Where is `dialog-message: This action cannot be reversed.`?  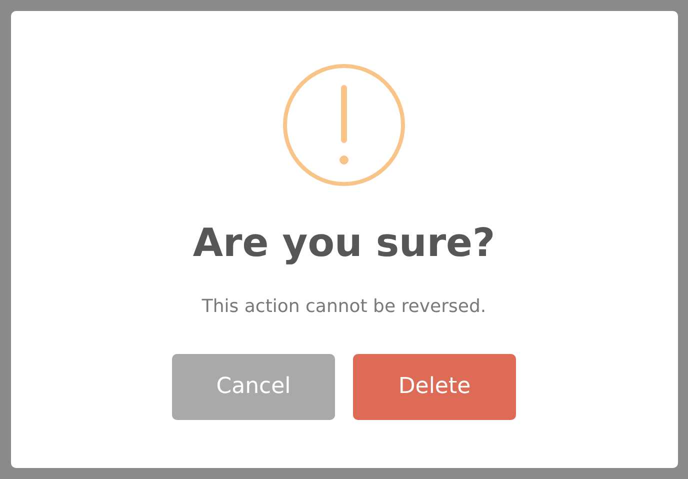 dialog-message: This action cannot be reversed. is located at coordinates (344, 306).